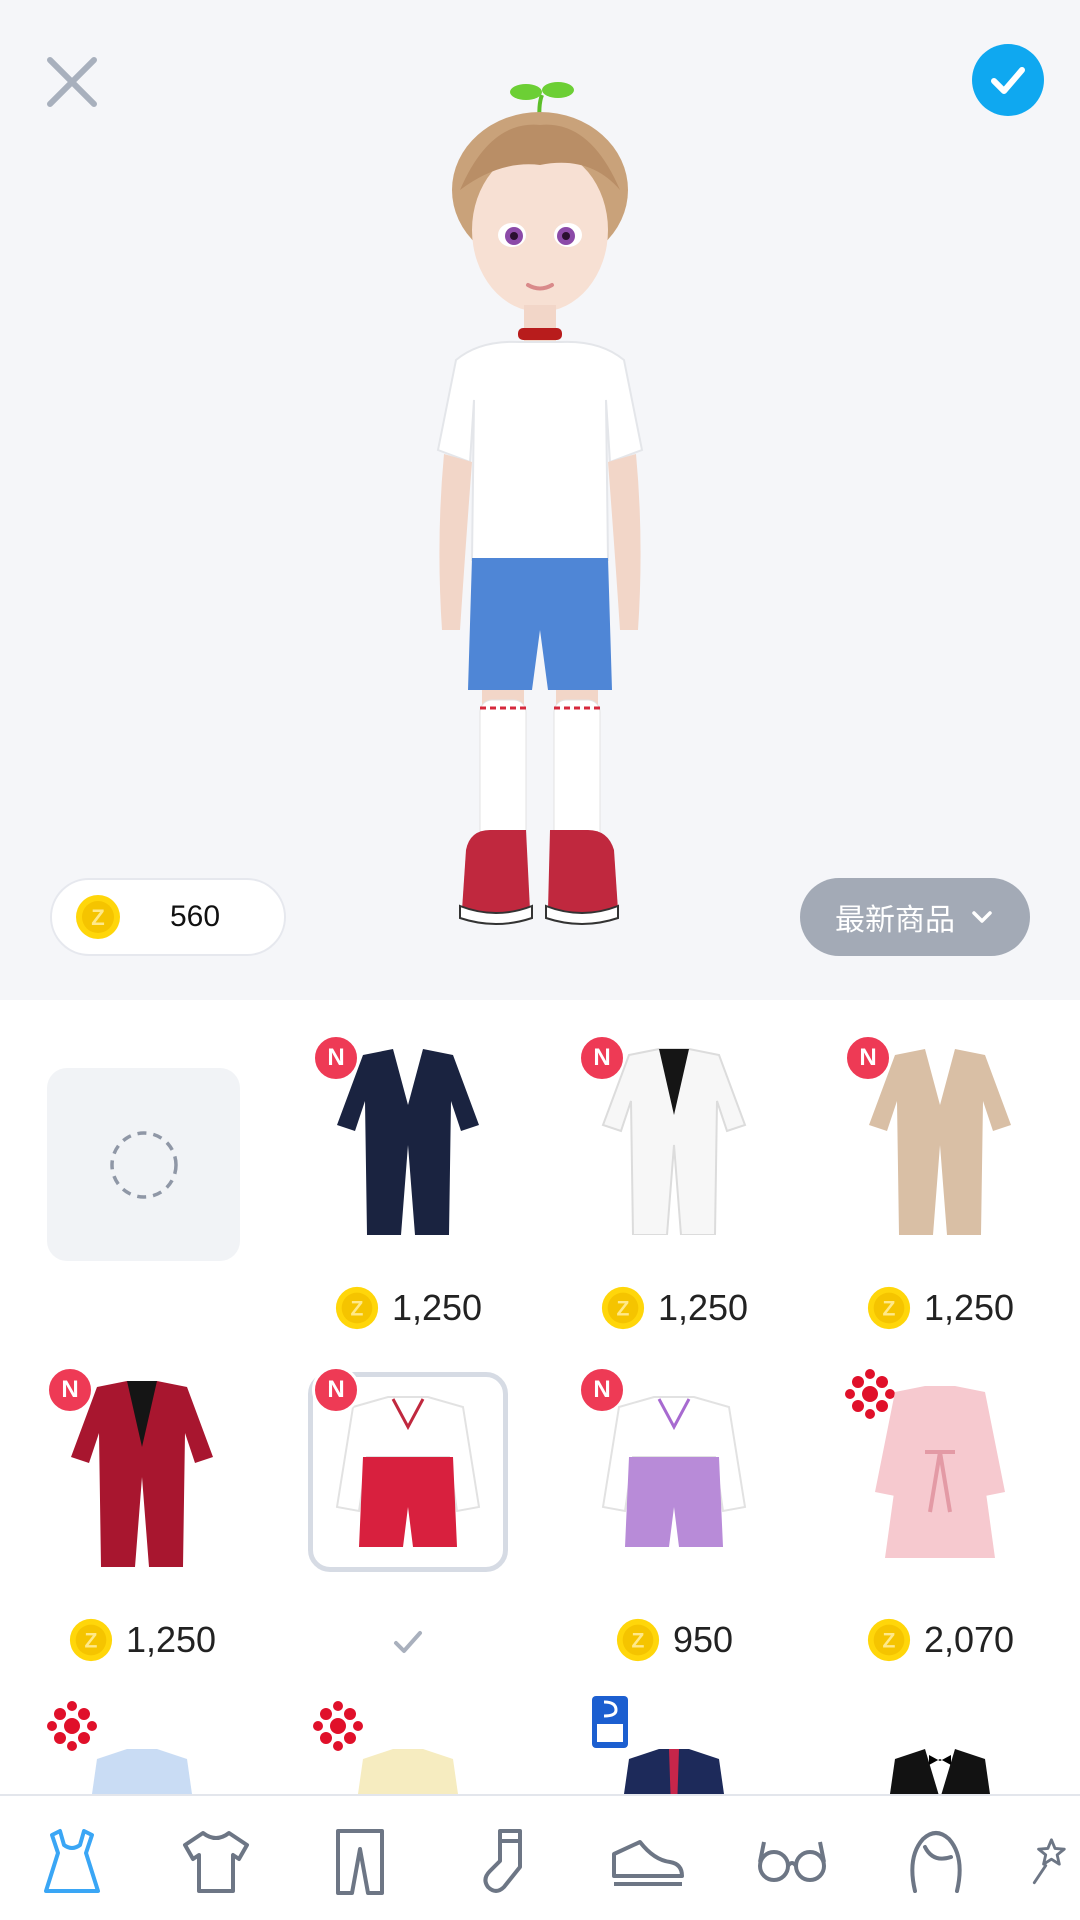 The height and width of the screenshot is (1920, 1080). I want to click on item-tile-yellow-outfit, so click(408, 1729).